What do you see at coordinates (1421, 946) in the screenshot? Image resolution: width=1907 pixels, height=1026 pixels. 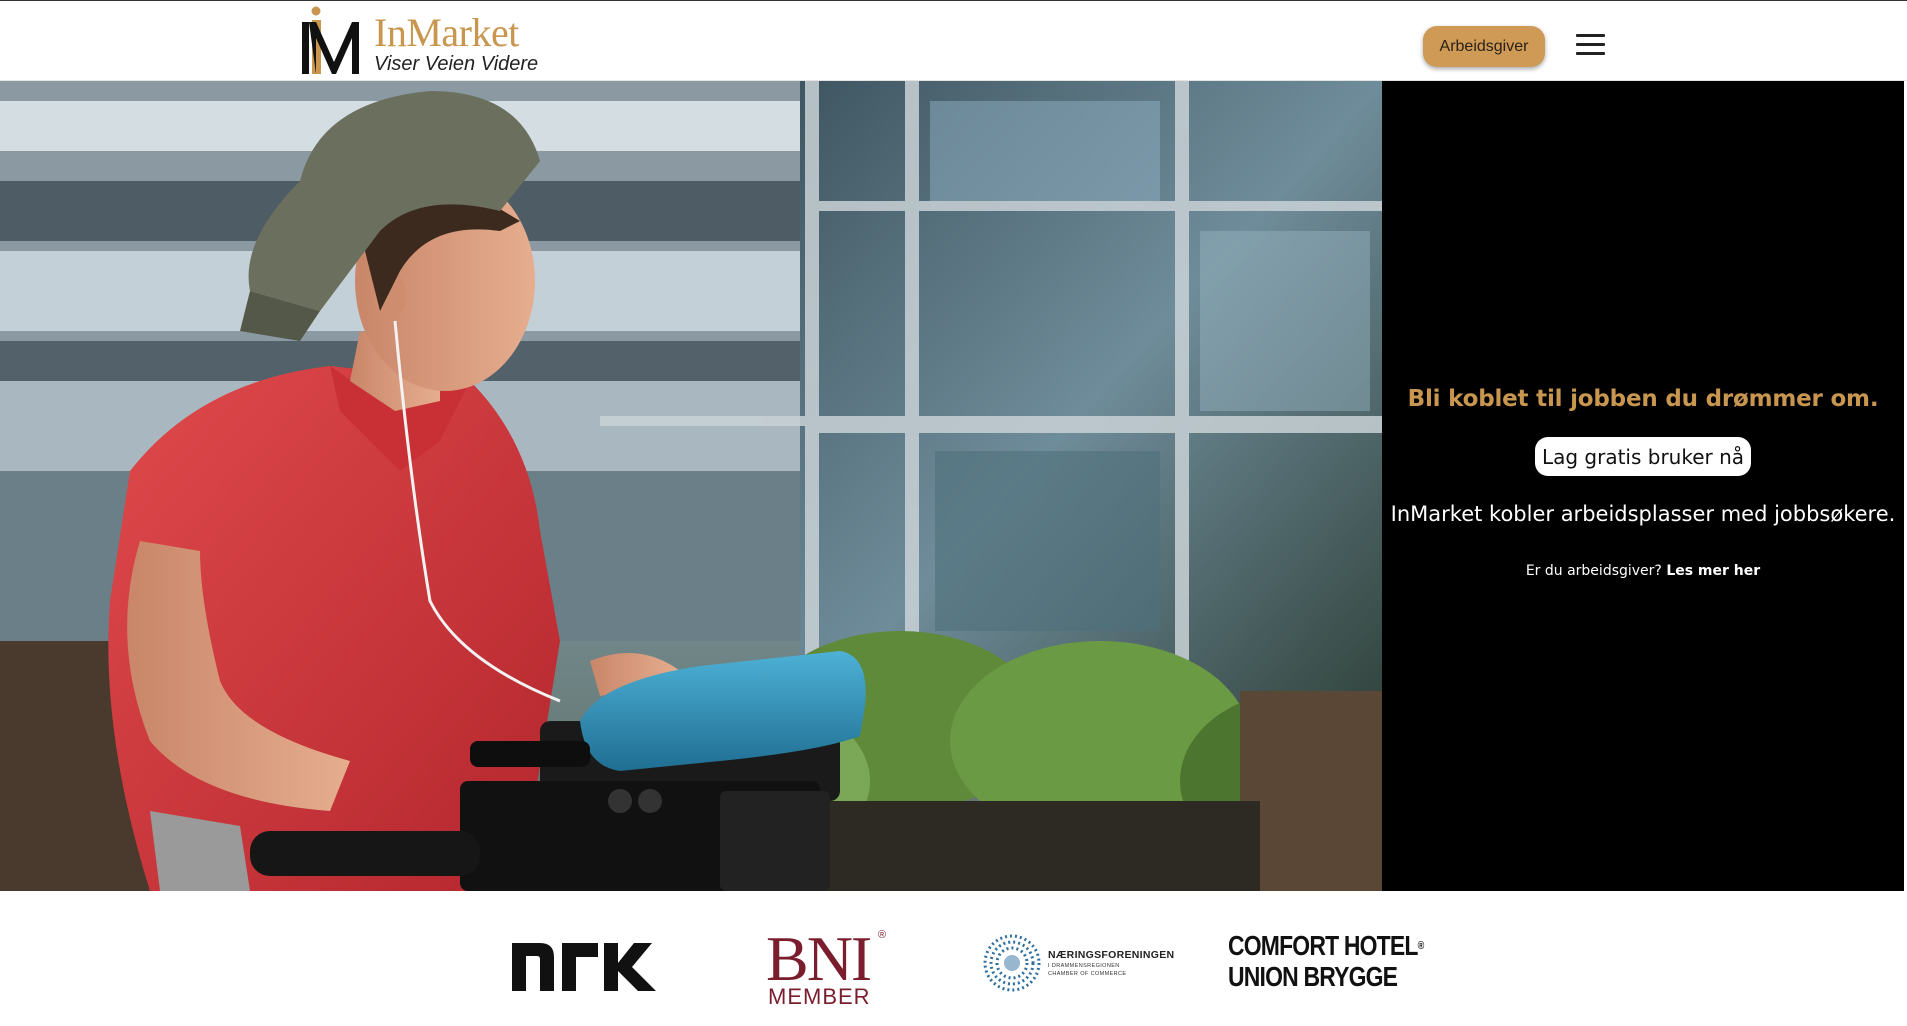 I see `comfort-hotel-registered-mark: ®` at bounding box center [1421, 946].